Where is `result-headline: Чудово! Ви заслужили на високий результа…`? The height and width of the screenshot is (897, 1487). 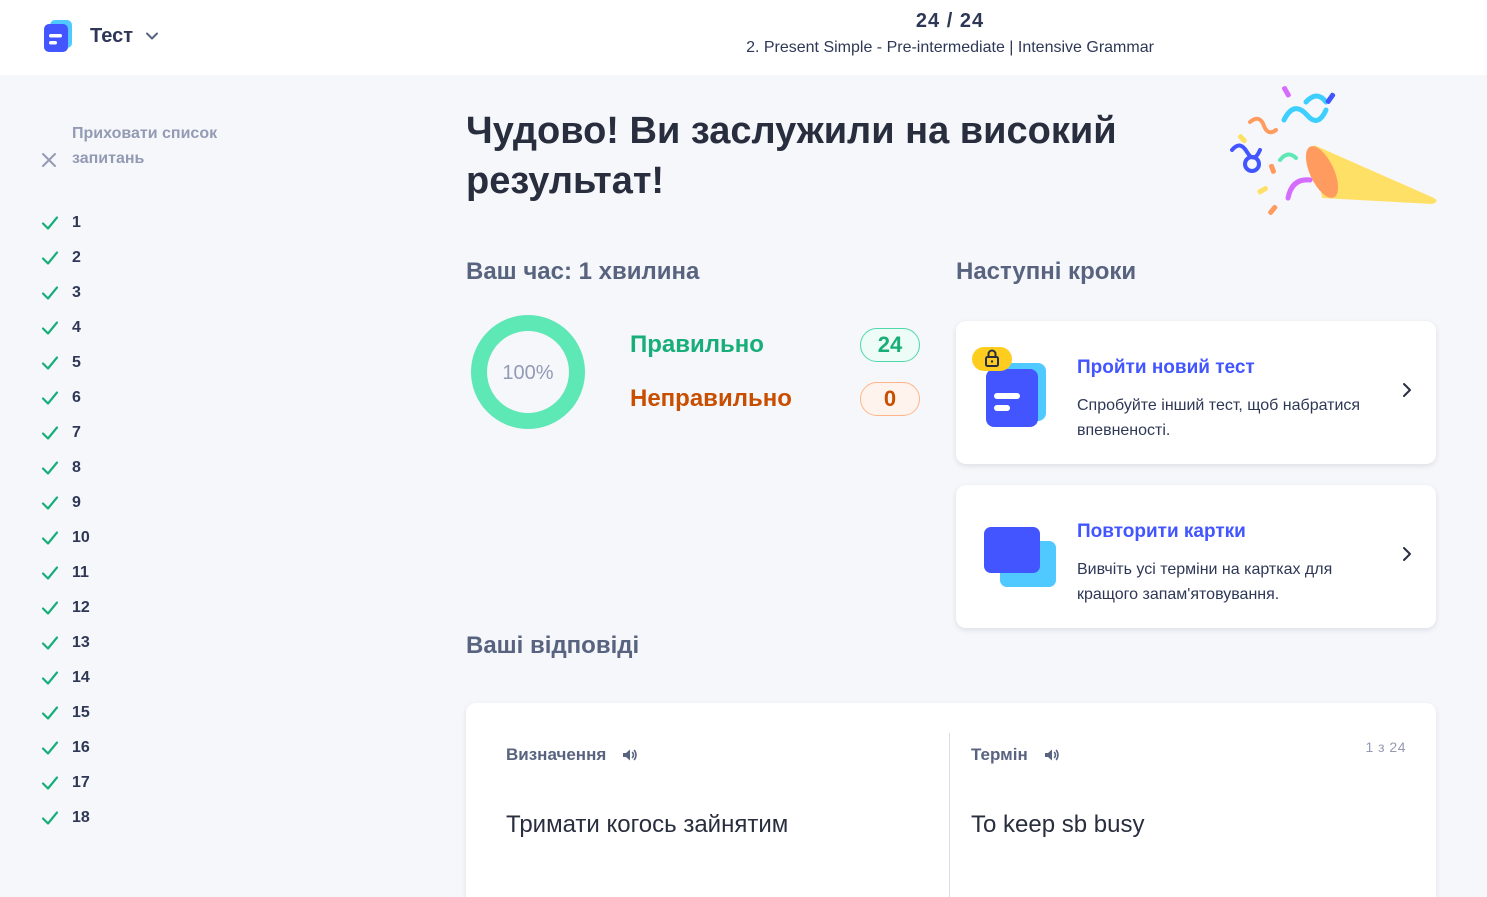
result-headline: Чудово! Ви заслужили на високий результа… is located at coordinates (791, 156).